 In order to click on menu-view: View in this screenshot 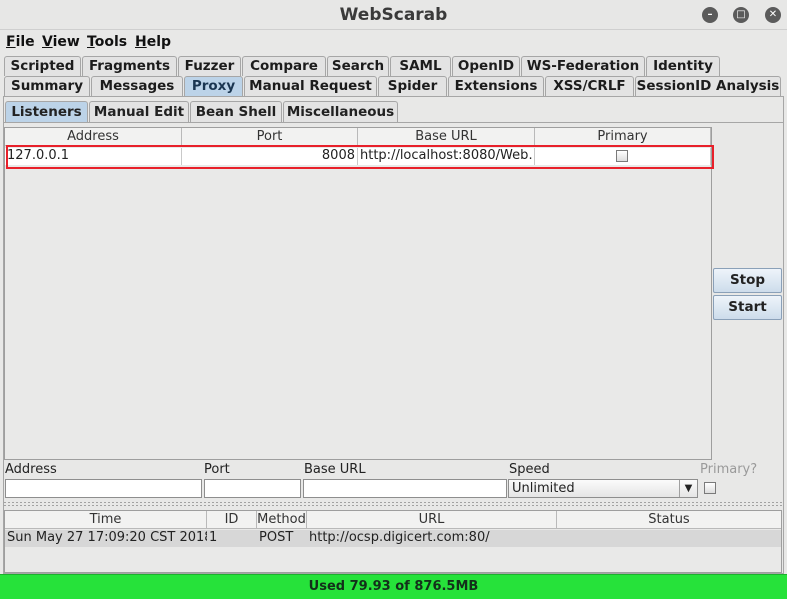, I will do `click(61, 42)`.